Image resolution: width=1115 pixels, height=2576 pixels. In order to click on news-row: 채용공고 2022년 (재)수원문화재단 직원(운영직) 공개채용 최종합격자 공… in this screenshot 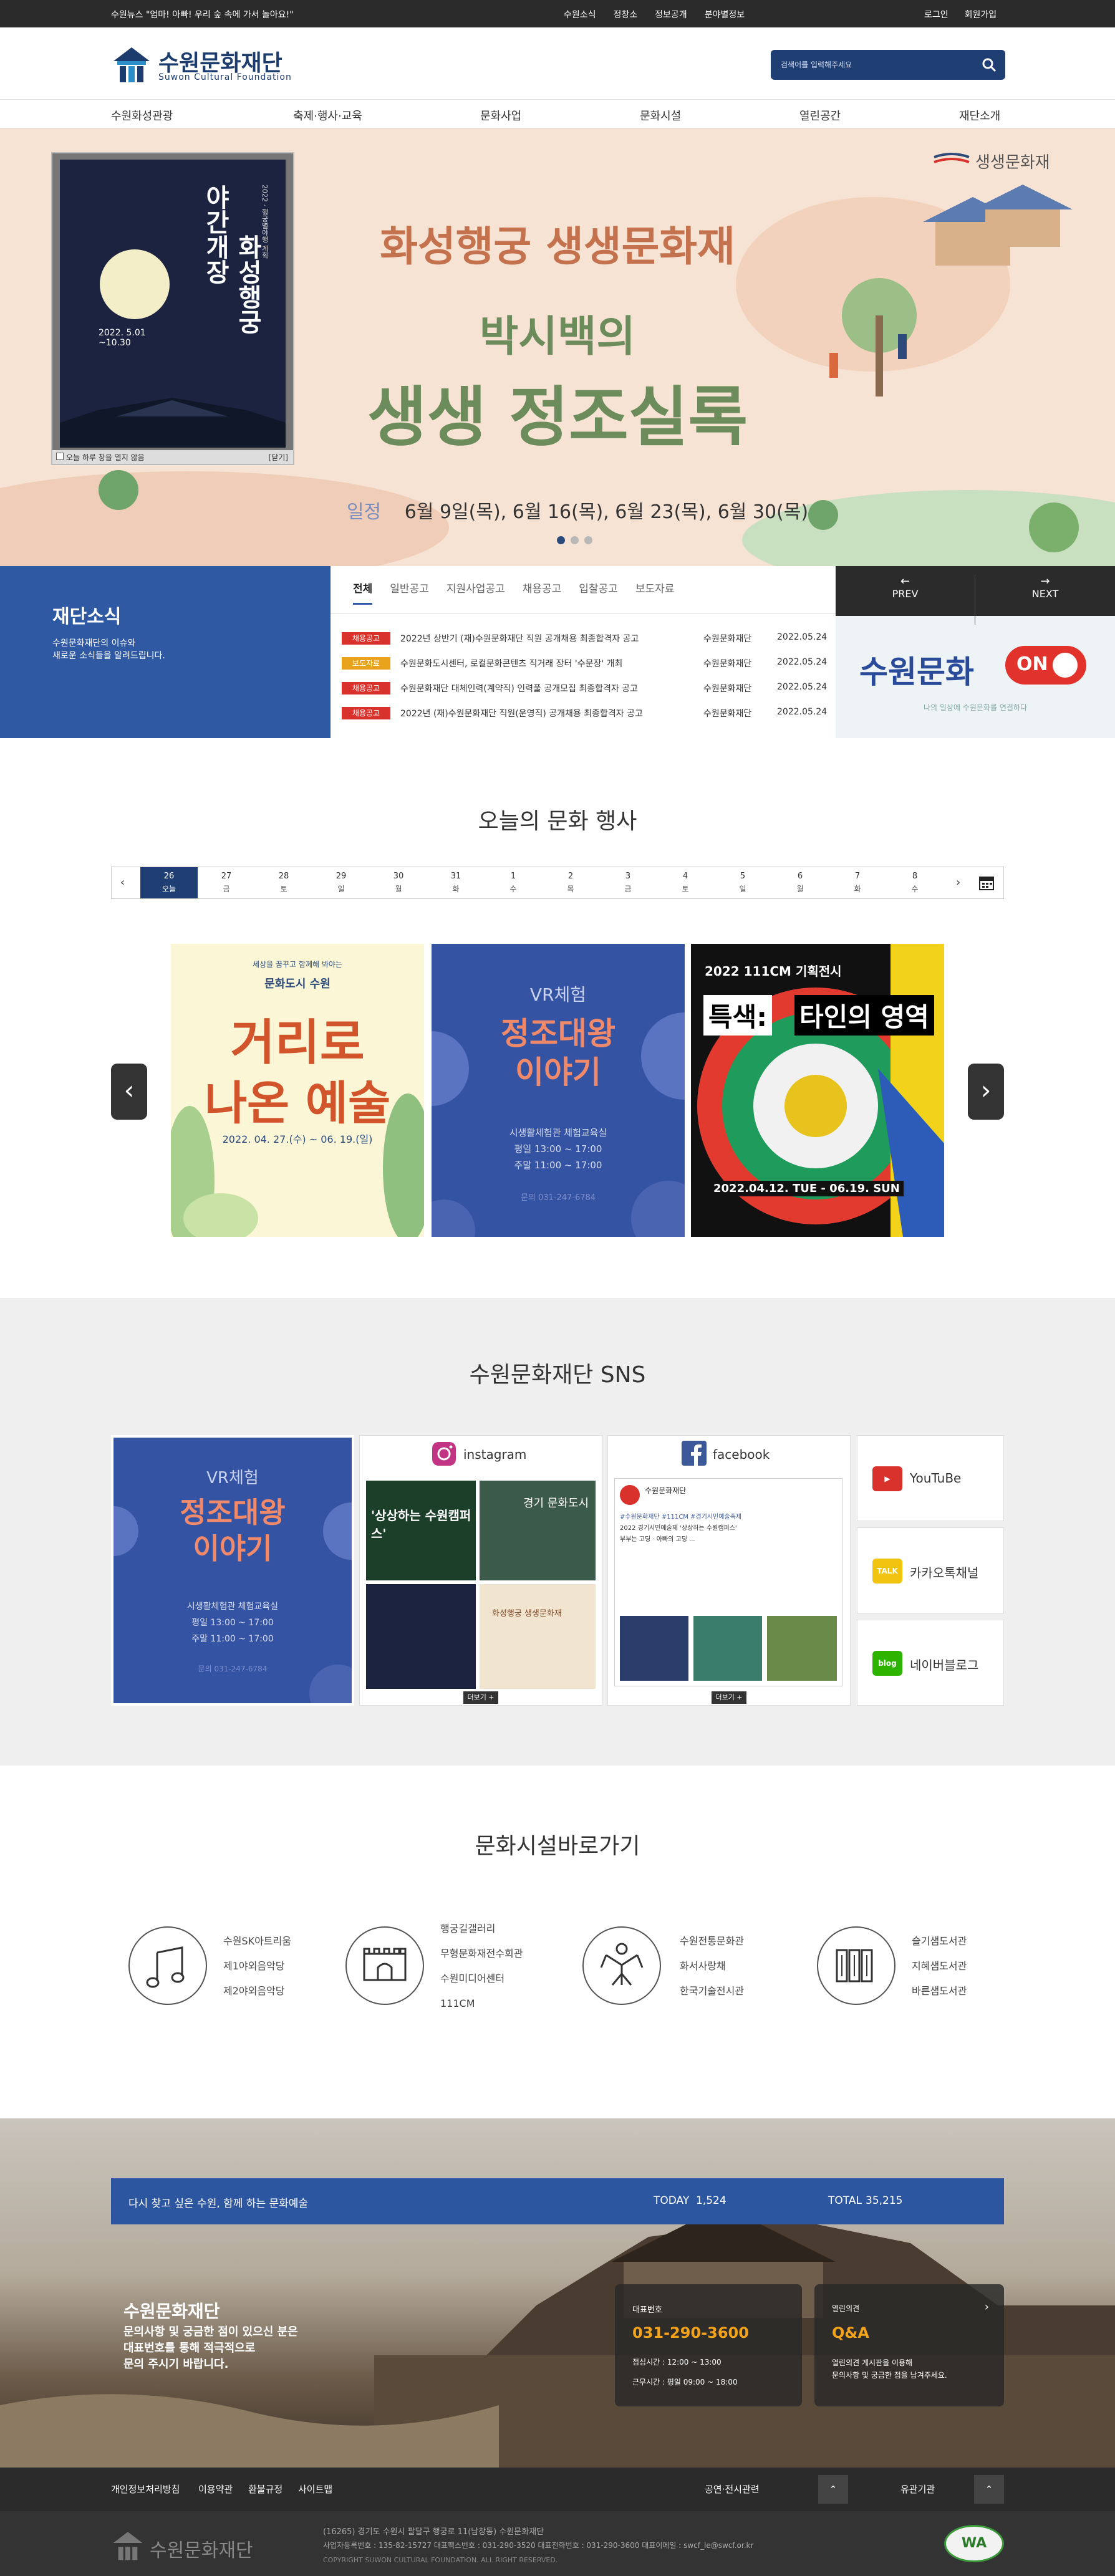, I will do `click(585, 712)`.